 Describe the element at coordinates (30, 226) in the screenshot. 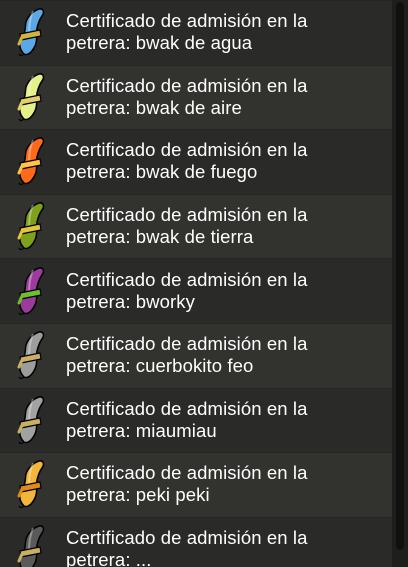

I see `scroll-icon-green` at that location.